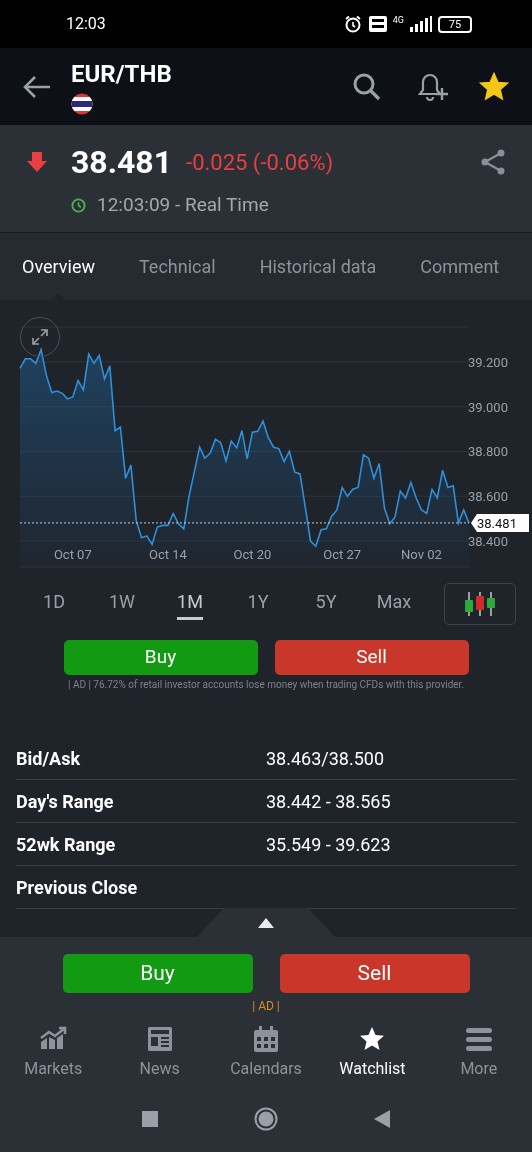 This screenshot has height=1152, width=532. I want to click on period-tab: Max, so click(394, 604).